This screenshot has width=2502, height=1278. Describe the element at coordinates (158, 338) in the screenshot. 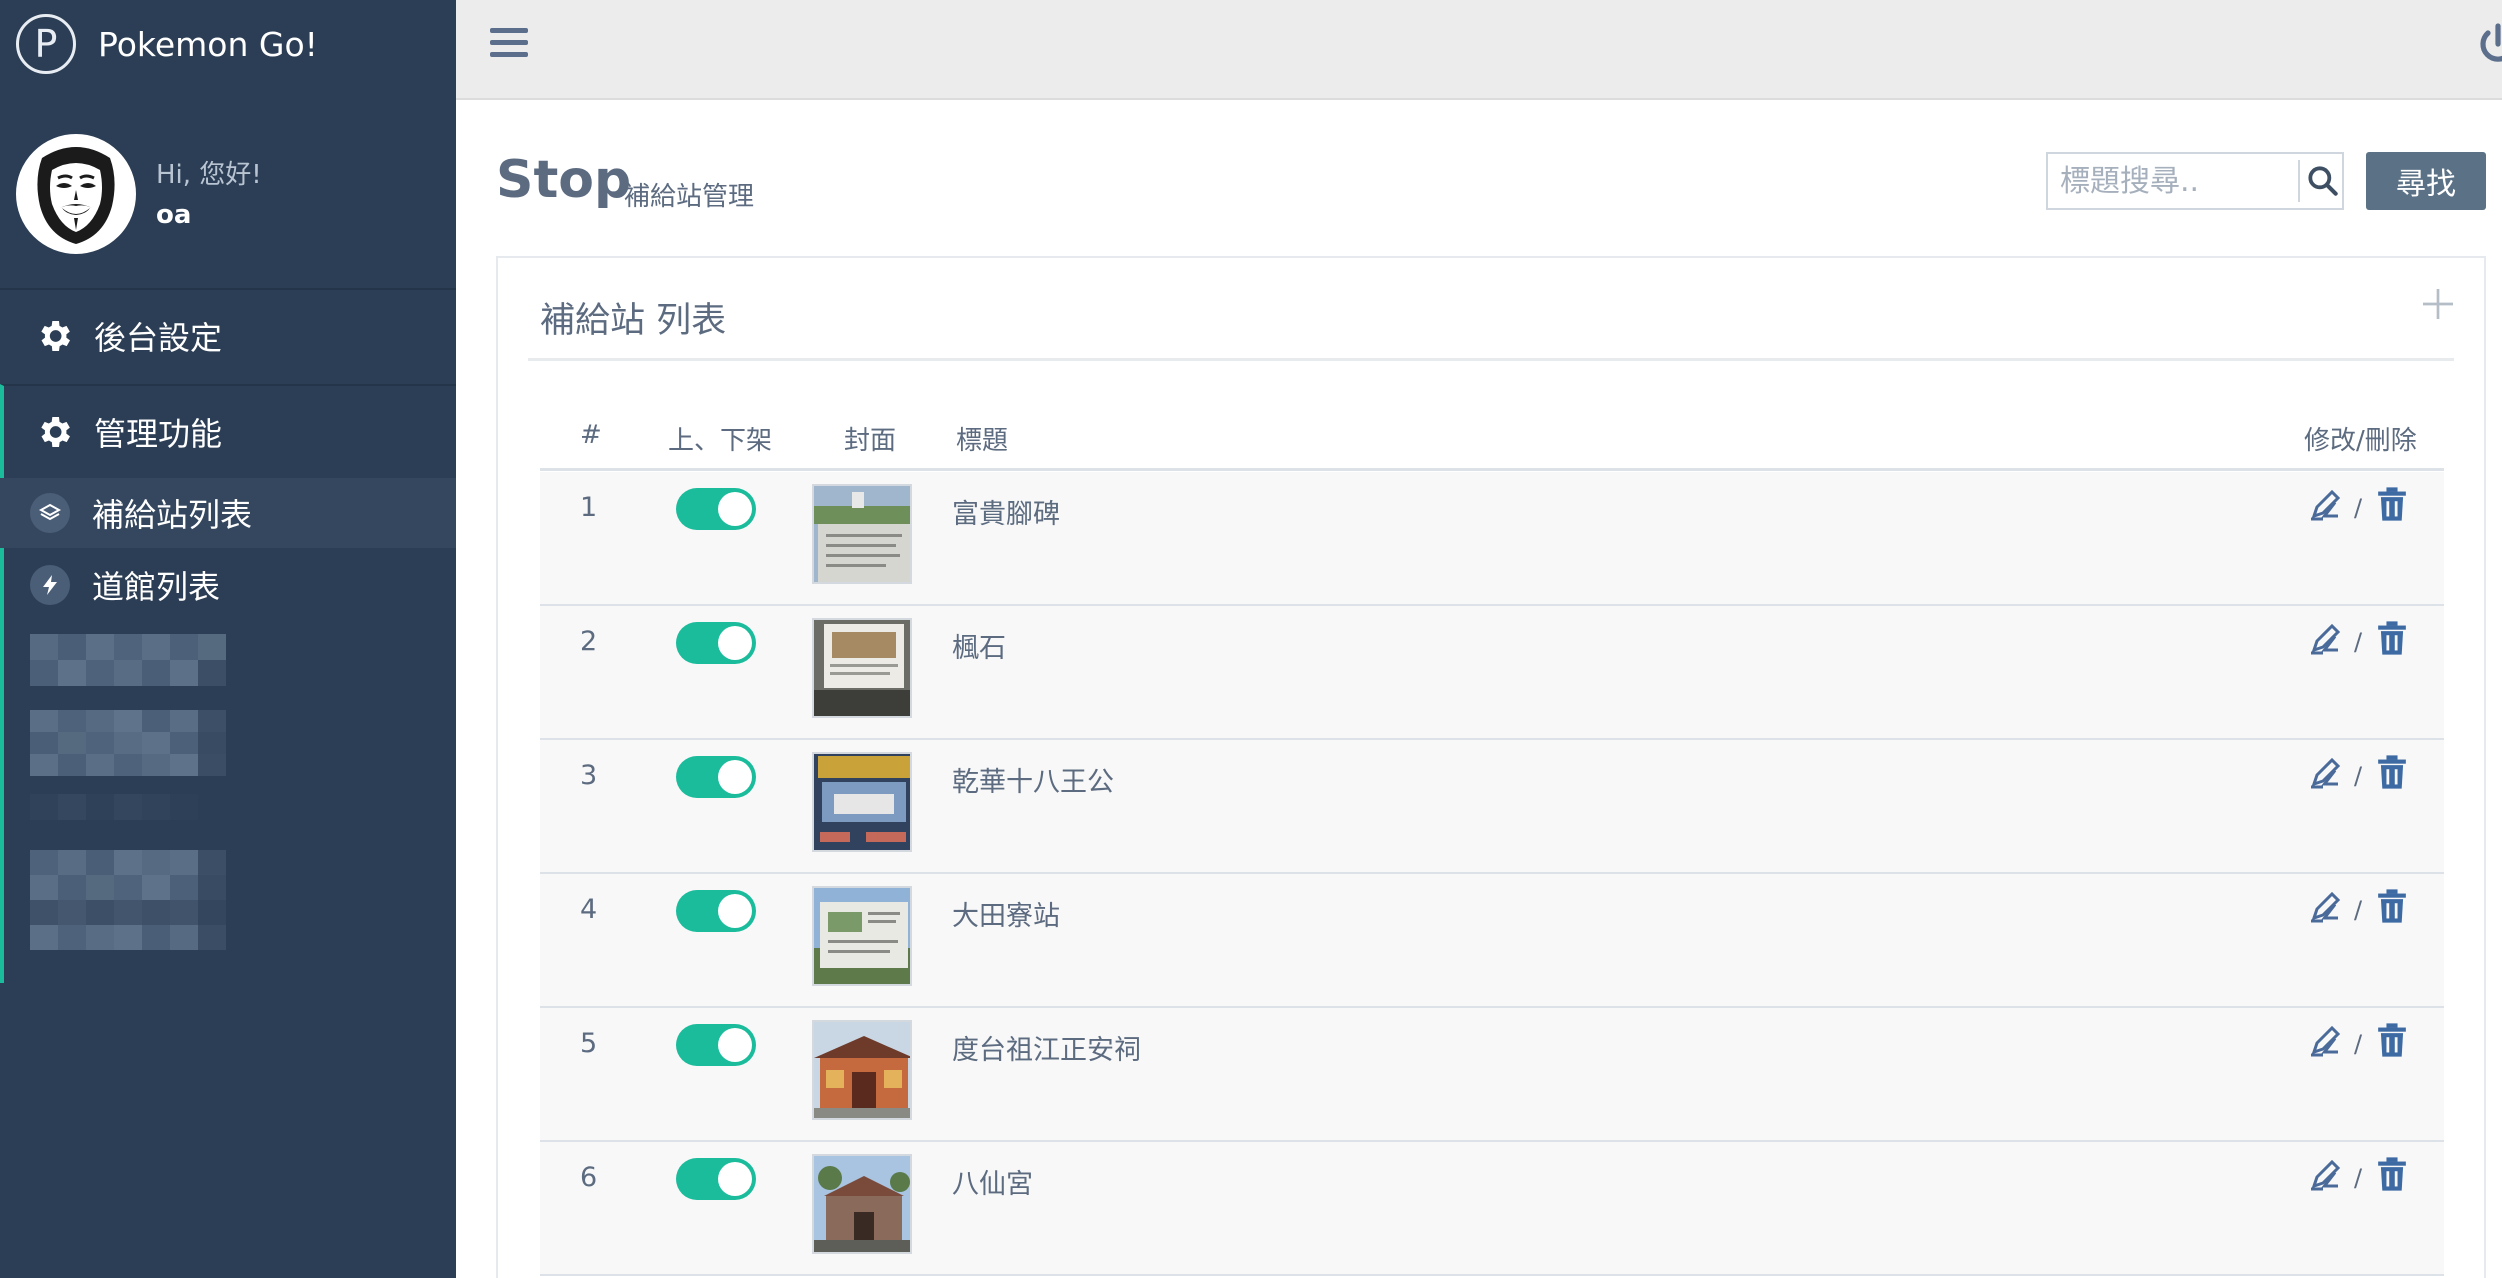

I see `menu-backend-settings-label: 後台設定` at that location.